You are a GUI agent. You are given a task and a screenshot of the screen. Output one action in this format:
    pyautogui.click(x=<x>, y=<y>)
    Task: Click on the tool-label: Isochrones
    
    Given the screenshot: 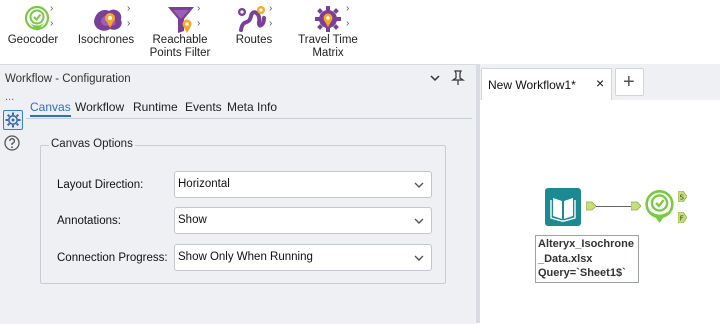 What is the action you would take?
    pyautogui.click(x=106, y=40)
    